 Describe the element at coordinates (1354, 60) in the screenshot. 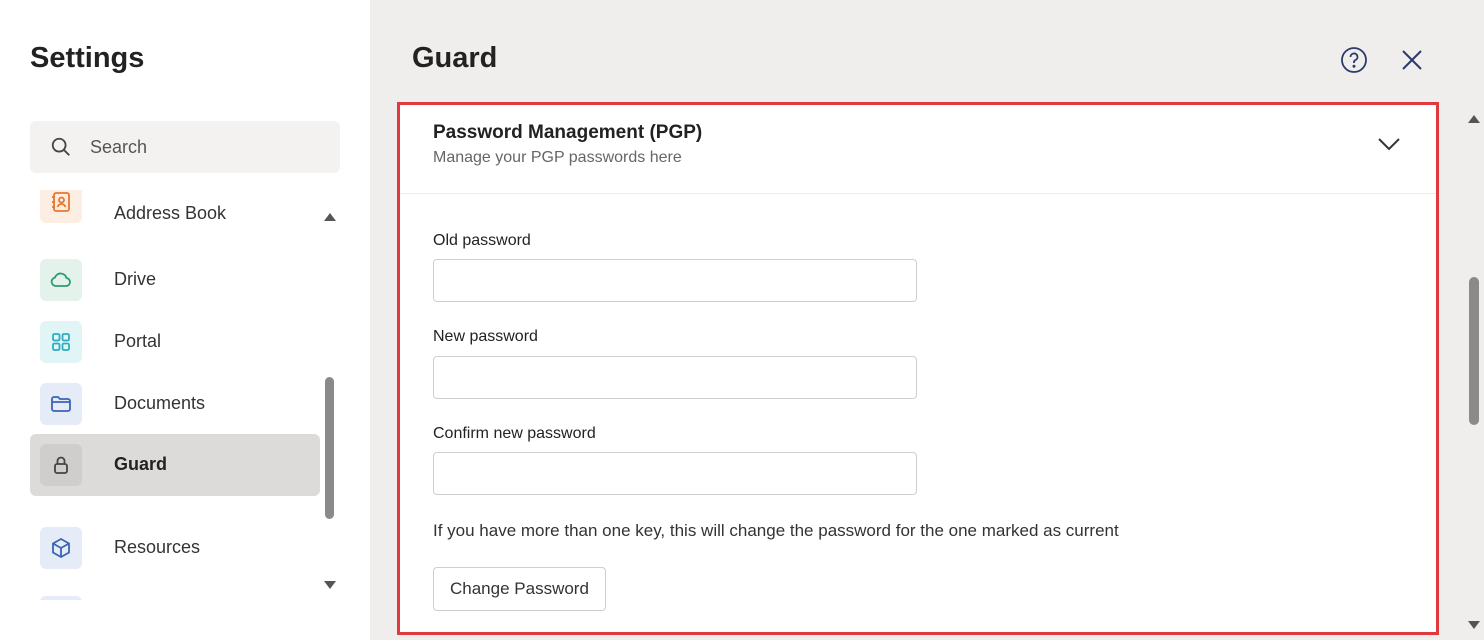

I see `help-icon` at that location.